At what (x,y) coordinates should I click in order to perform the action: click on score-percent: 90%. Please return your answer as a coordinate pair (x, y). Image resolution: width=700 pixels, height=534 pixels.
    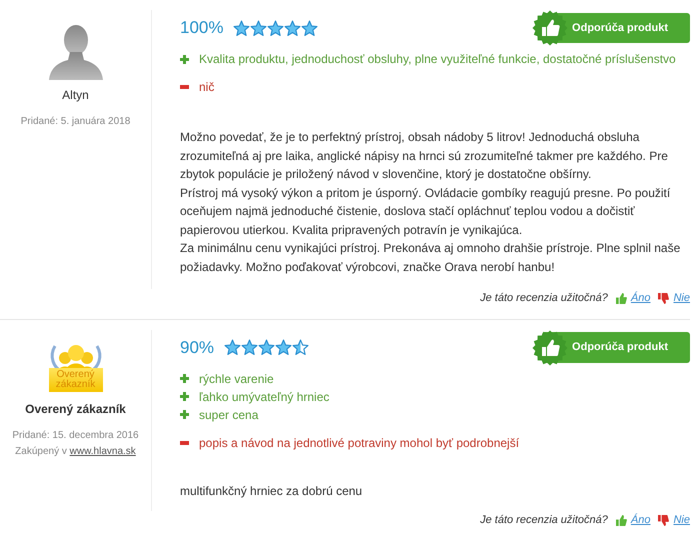
    Looking at the image, I should click on (197, 347).